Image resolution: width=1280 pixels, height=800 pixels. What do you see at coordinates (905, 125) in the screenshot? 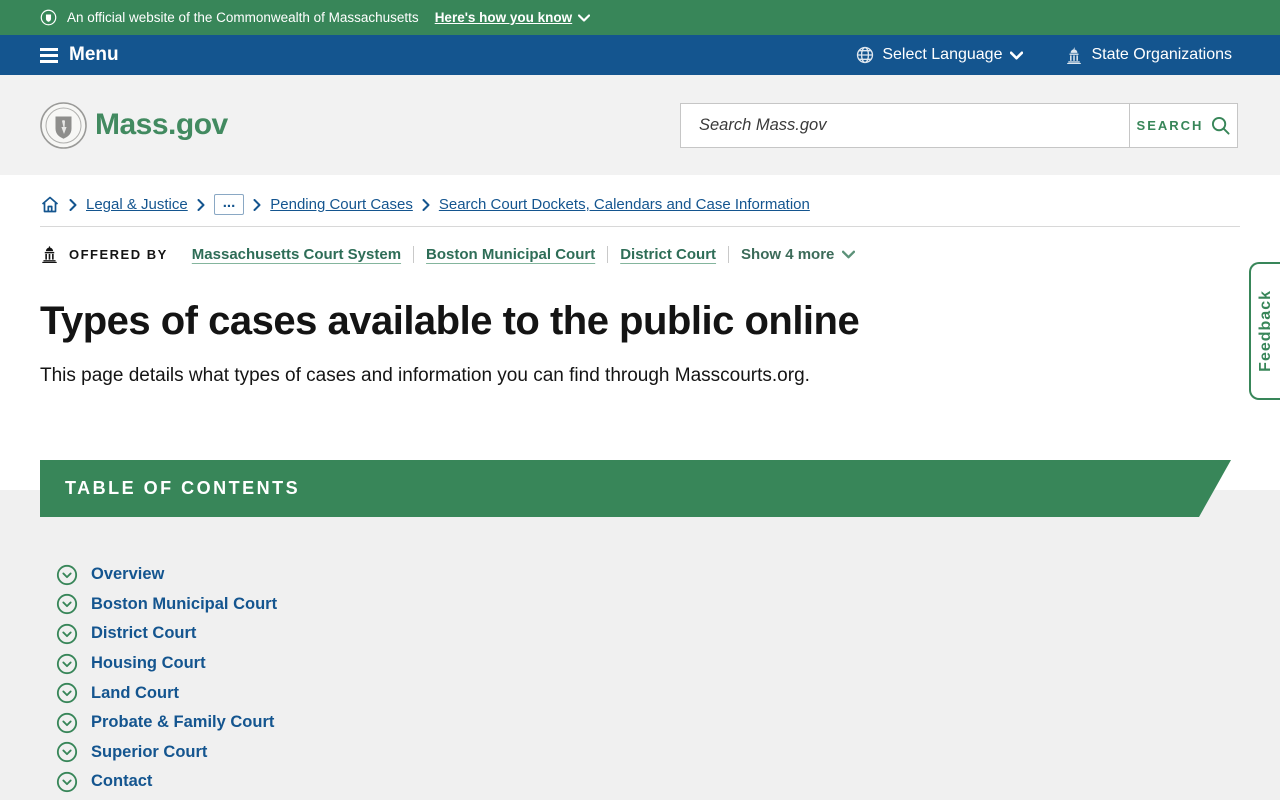
I see `search-input` at bounding box center [905, 125].